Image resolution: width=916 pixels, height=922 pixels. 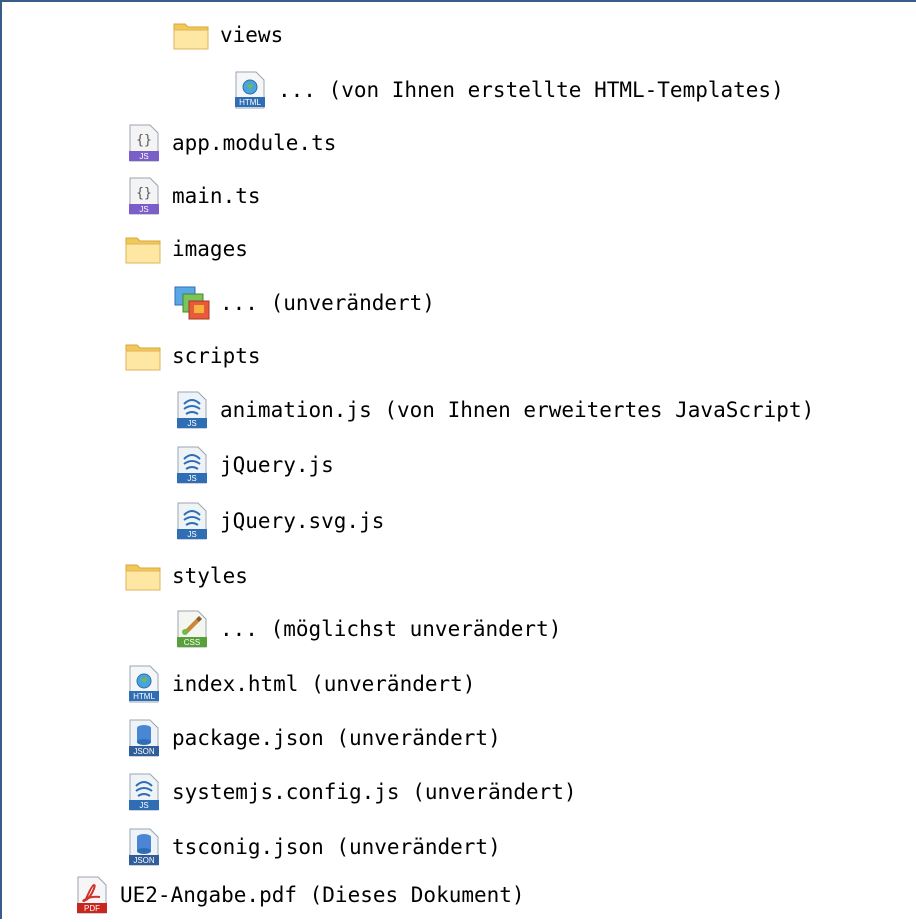 I want to click on tree-item-label: systemjs.config.js (unverändert), so click(x=374, y=792).